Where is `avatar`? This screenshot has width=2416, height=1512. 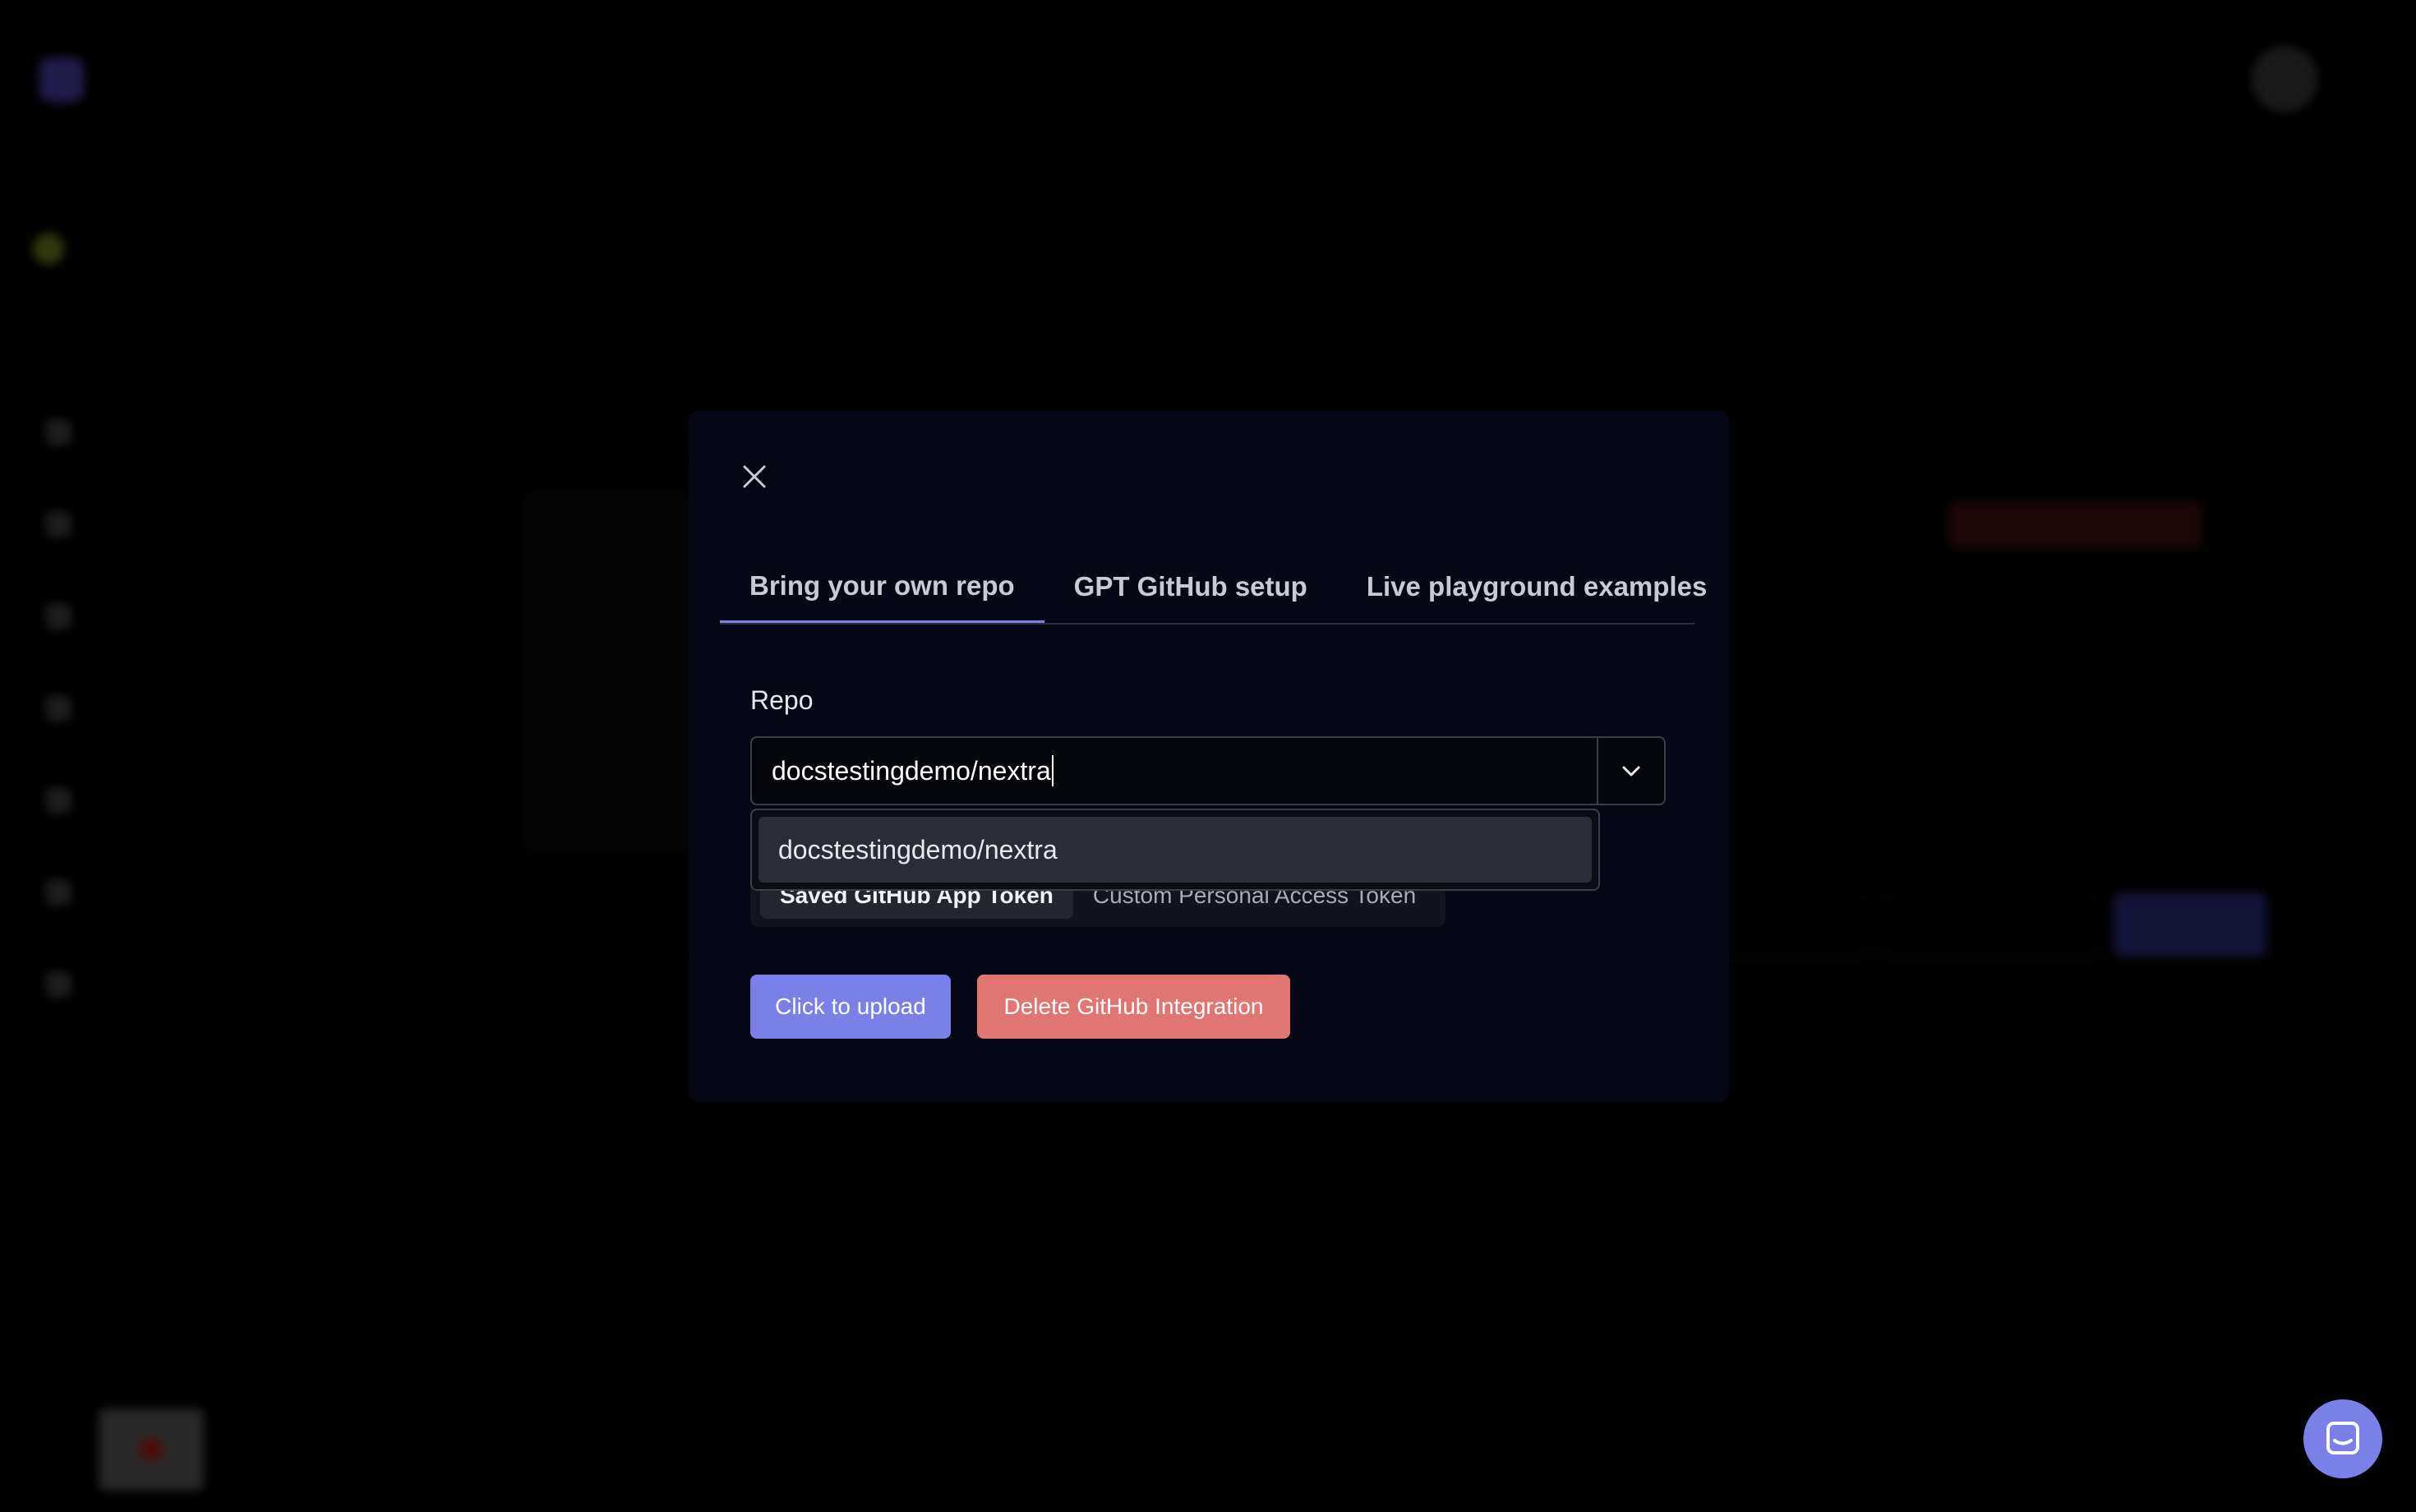
avatar is located at coordinates (2285, 79).